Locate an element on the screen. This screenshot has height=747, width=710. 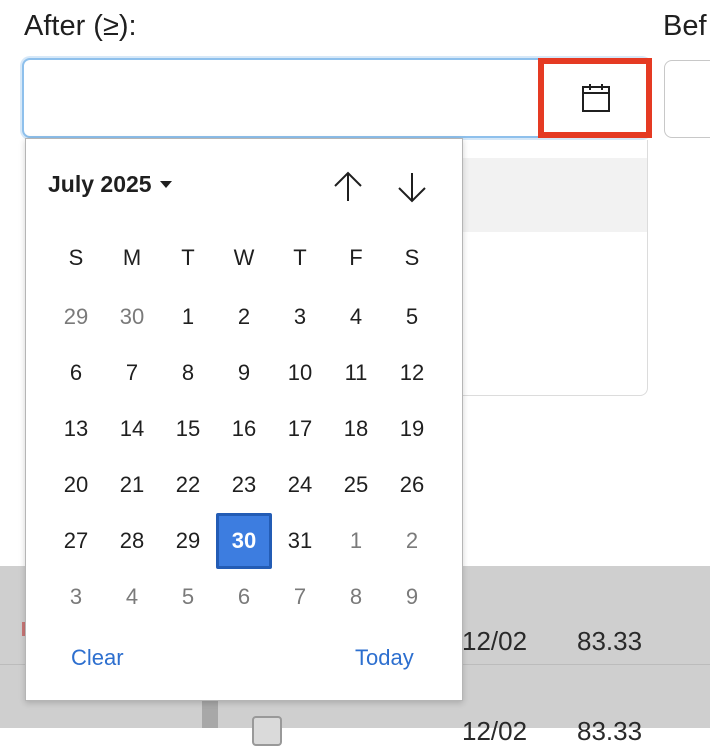
row1-value: 83.33 is located at coordinates (610, 641).